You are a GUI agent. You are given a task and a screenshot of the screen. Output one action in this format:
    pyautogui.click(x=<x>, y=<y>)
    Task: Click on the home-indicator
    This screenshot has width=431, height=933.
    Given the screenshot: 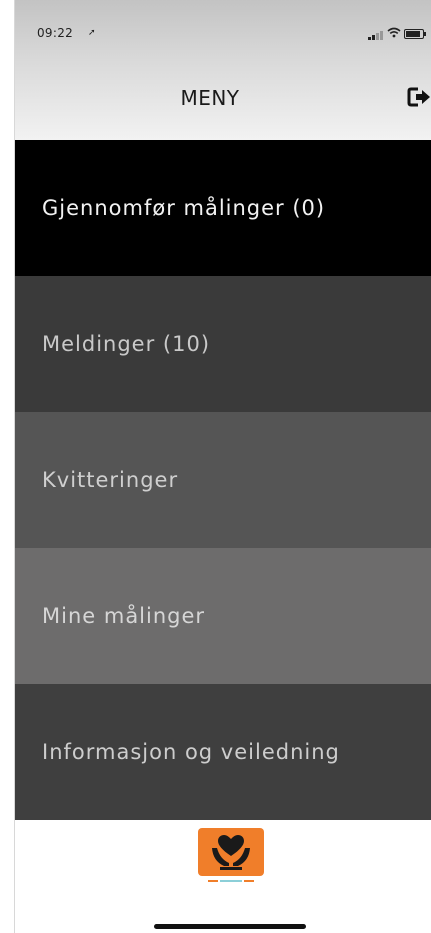 What is the action you would take?
    pyautogui.click(x=230, y=926)
    